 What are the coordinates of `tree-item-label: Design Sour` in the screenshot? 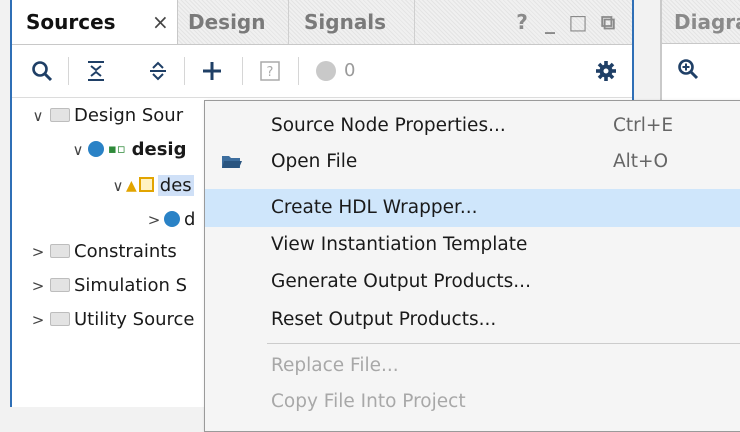 It's located at (129, 115).